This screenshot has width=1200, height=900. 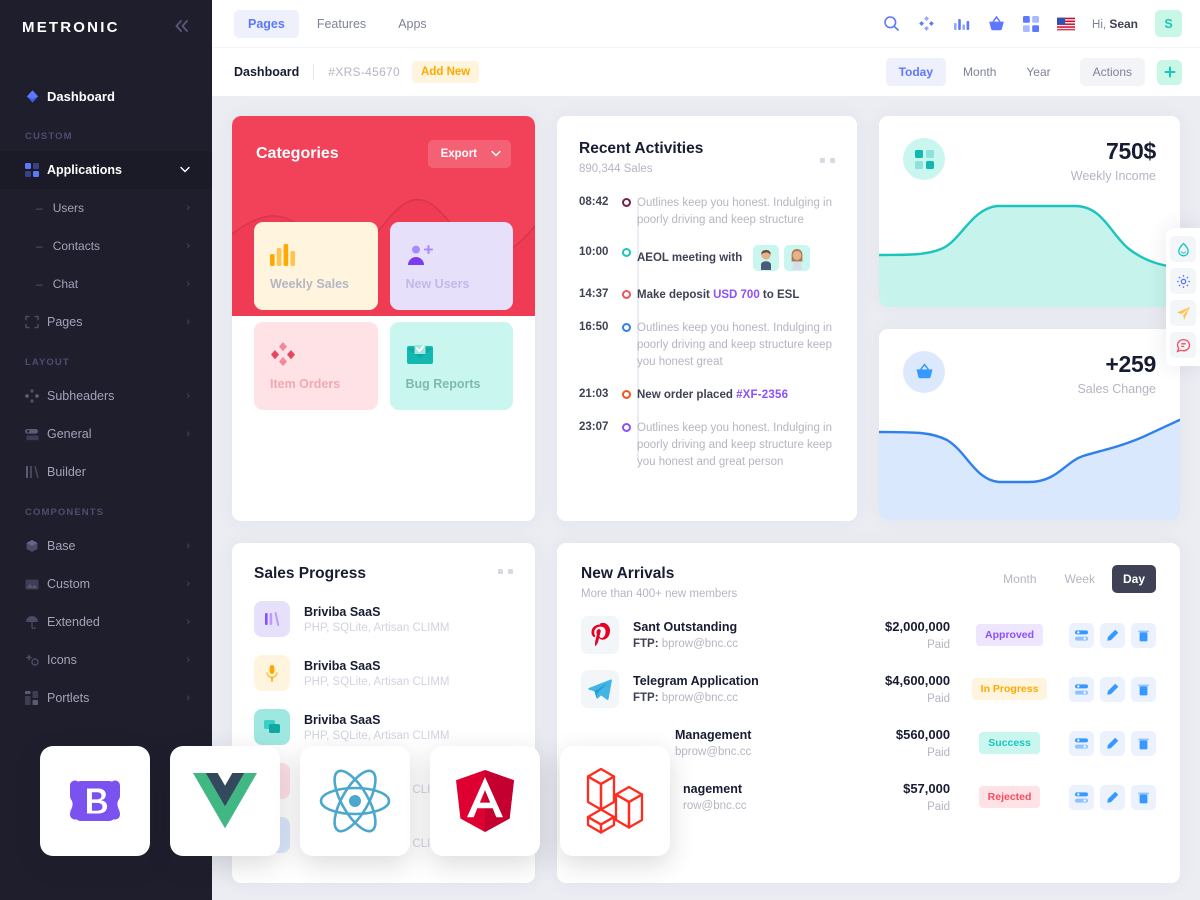 I want to click on topbar-actions: Hi, Sean S, so click(x=1032, y=23).